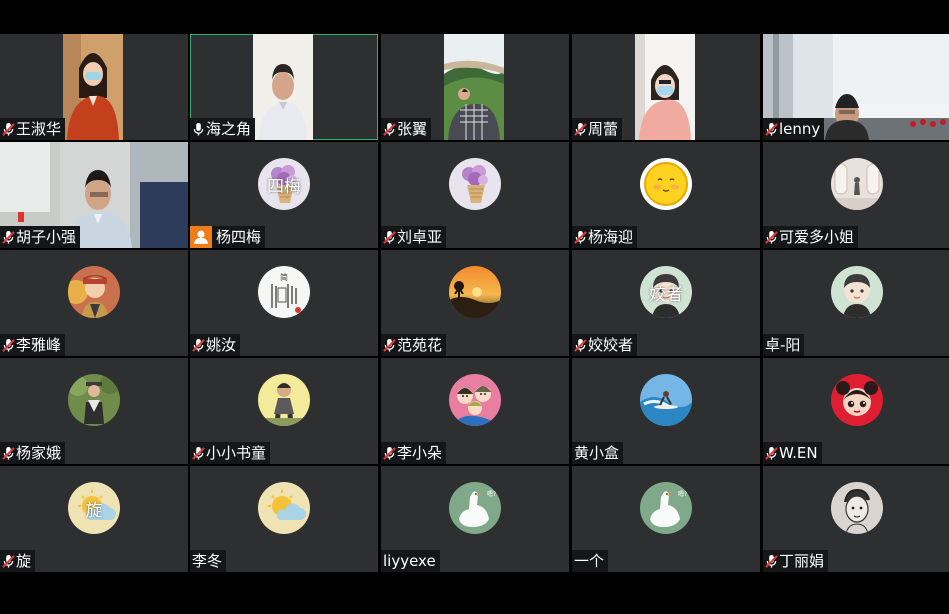  Describe the element at coordinates (784, 345) in the screenshot. I see `participant-name-tag: 卓-阳` at that location.